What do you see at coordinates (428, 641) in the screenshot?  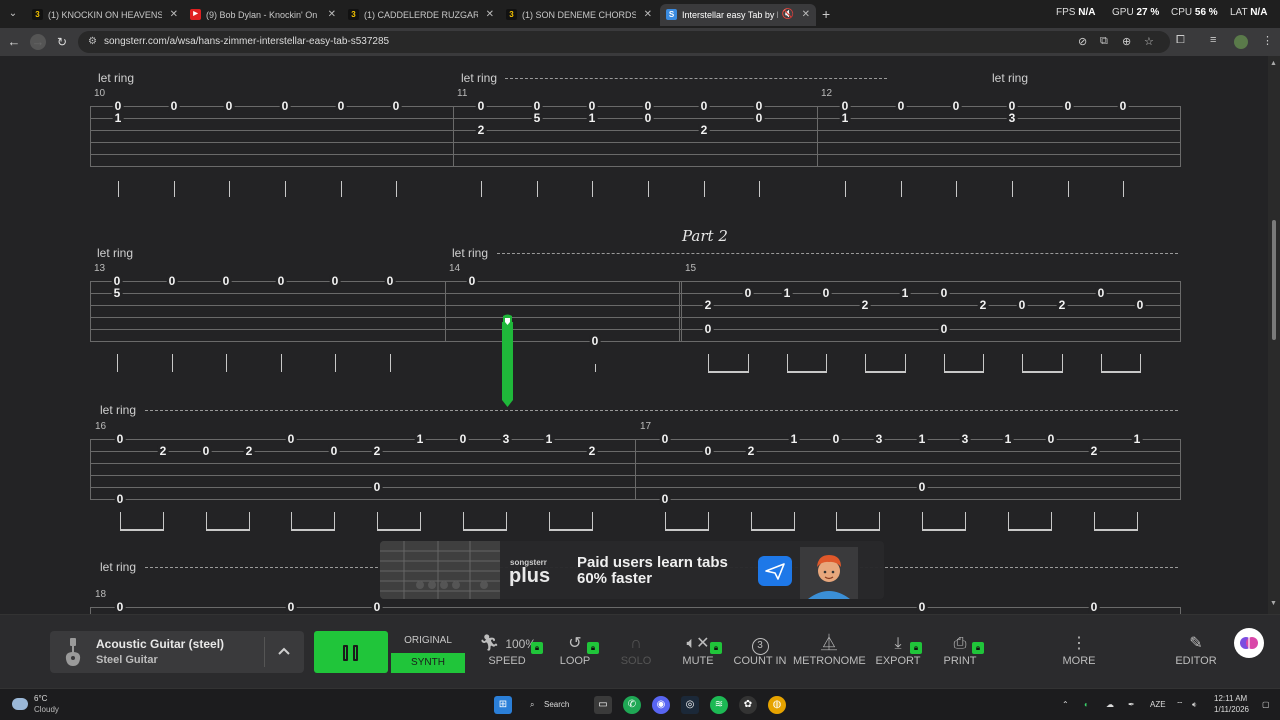 I see `mode-original-button: ORIGINAL` at bounding box center [428, 641].